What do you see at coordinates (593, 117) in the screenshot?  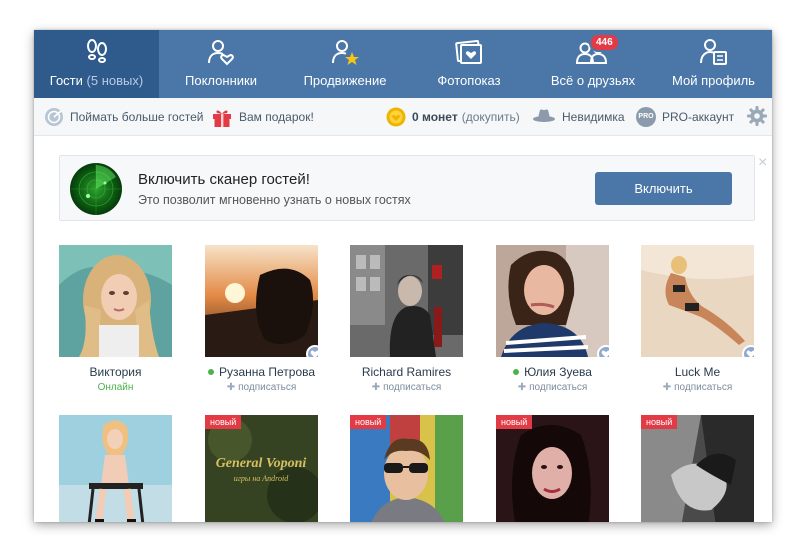 I see `invisible-label: Невидимка` at bounding box center [593, 117].